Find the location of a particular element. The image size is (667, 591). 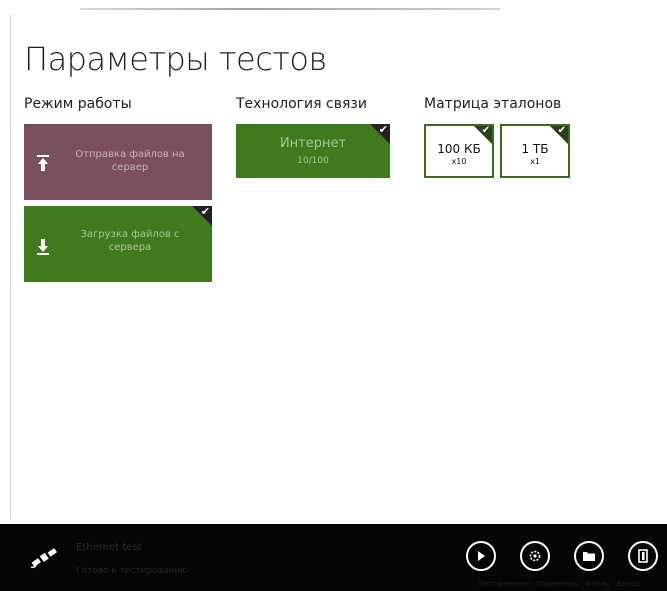

bar-caption: Тестирование · Параметры · Файлы · Выход is located at coordinates (559, 584).